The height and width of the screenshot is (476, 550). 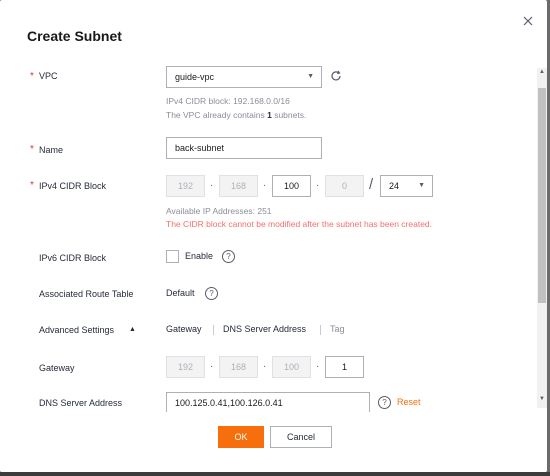 I want to click on ipv4-octet-2: 168, so click(x=238, y=186).